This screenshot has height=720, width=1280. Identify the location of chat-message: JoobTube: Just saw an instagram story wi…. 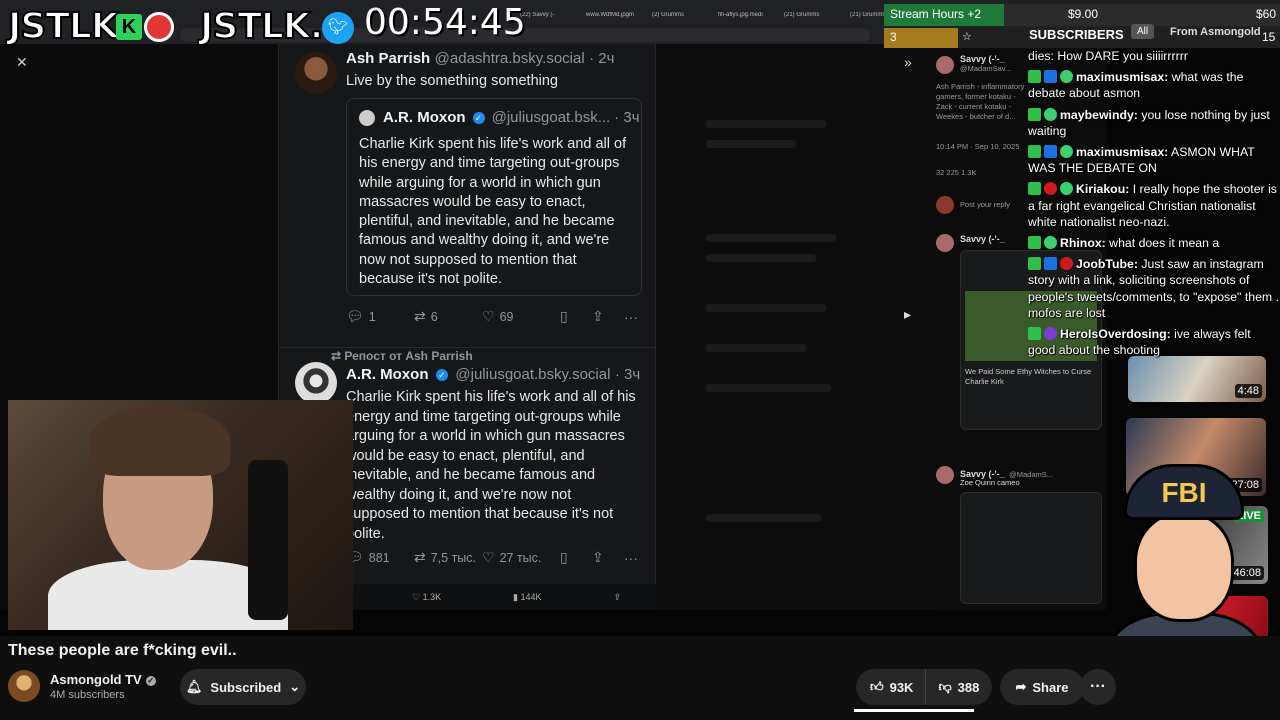
(1154, 288).